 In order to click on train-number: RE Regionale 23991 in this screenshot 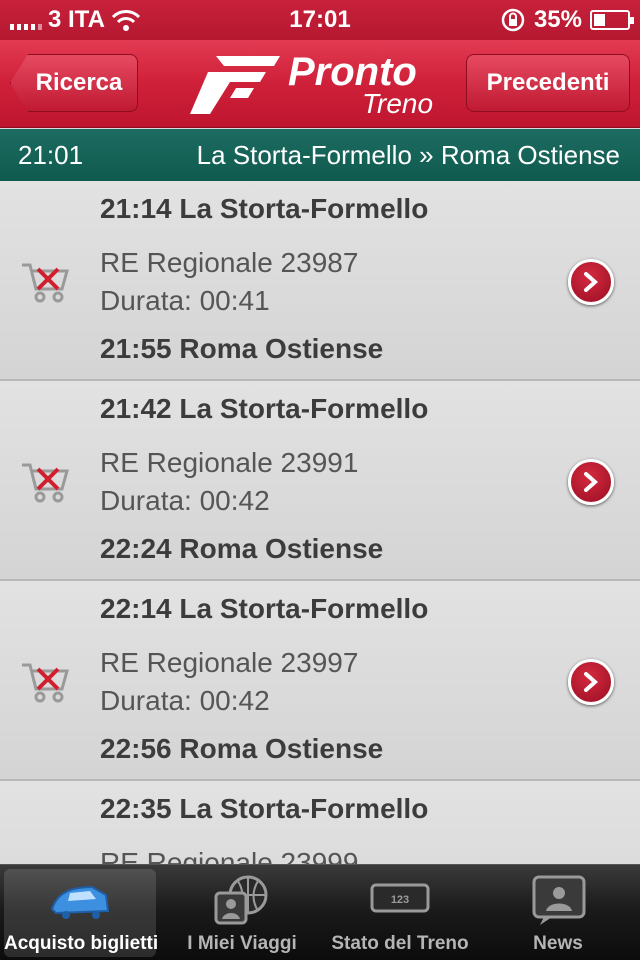, I will do `click(229, 462)`.